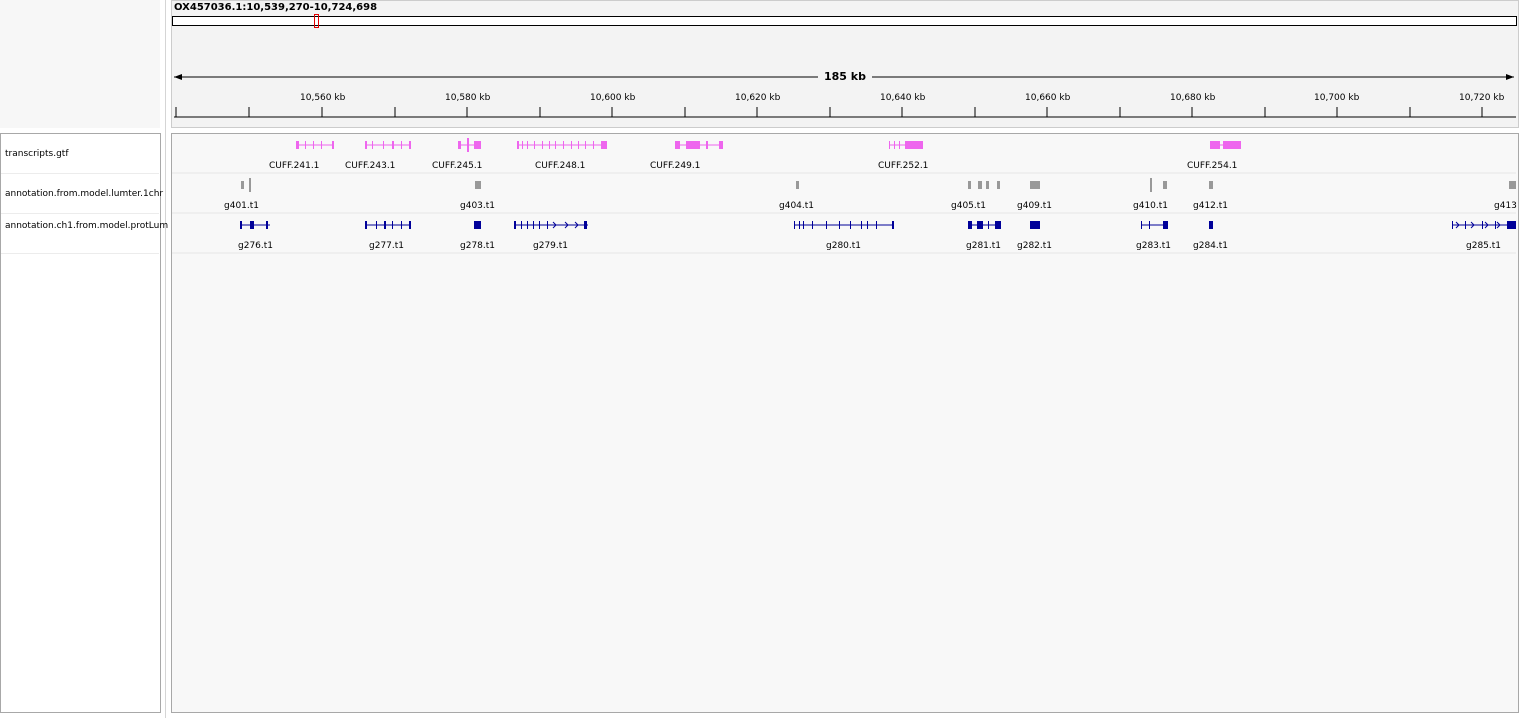 The height and width of the screenshot is (718, 1536). I want to click on feature-label: CUFF.241.1, so click(294, 166).